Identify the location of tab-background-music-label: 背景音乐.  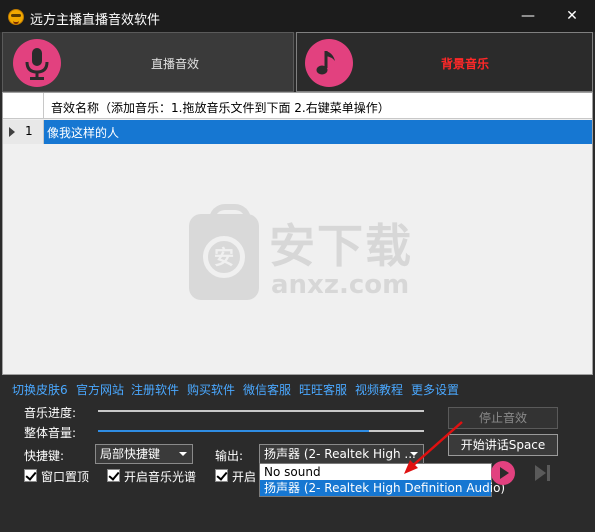
(465, 64).